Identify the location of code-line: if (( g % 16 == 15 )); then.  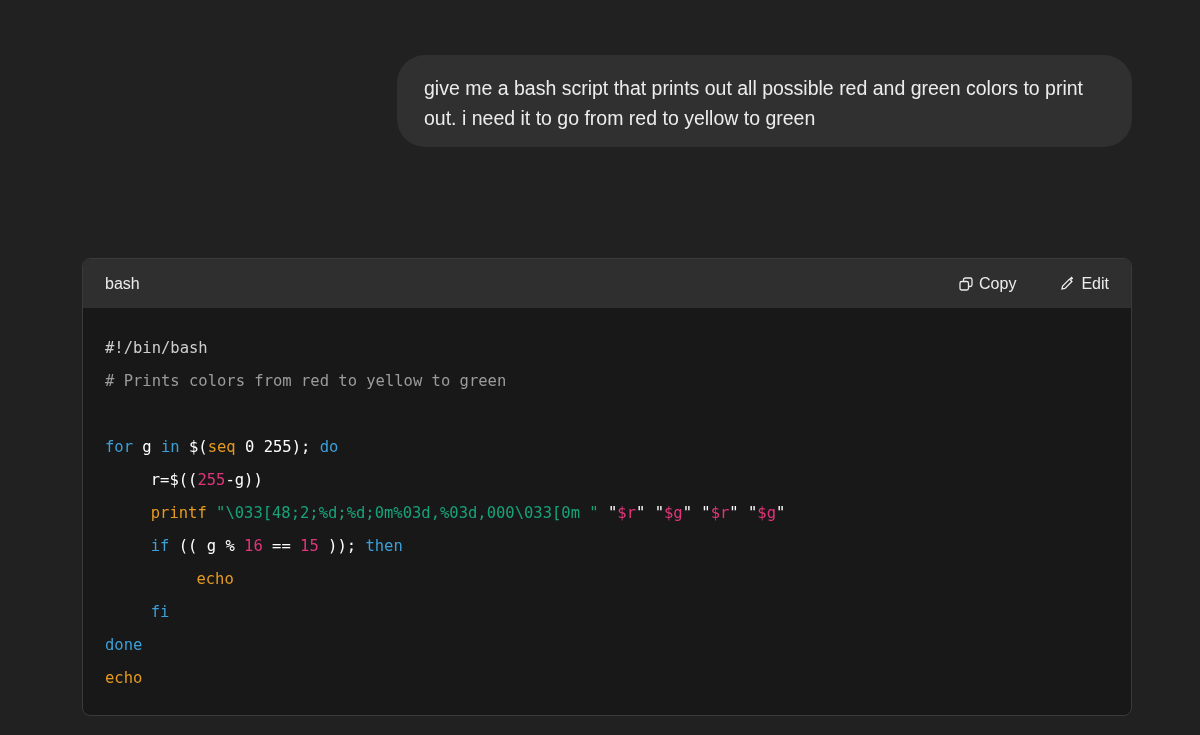
(276, 546).